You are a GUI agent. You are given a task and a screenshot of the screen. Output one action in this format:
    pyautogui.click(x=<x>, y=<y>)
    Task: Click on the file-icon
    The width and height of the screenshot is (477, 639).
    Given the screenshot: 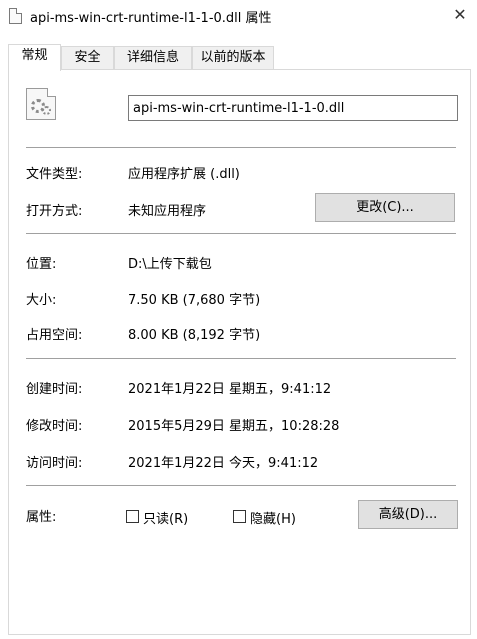 What is the action you would take?
    pyautogui.click(x=15, y=16)
    